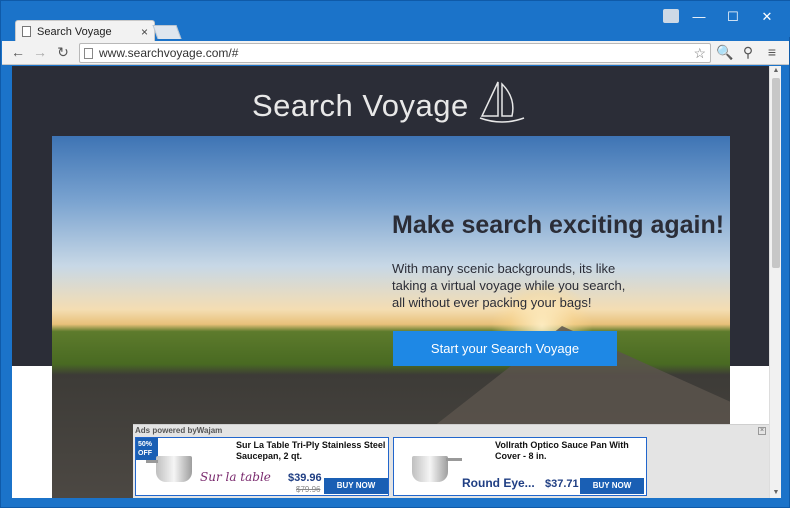 The image size is (790, 508). Describe the element at coordinates (724, 52) in the screenshot. I see `zoom-icon: 🔍` at that location.